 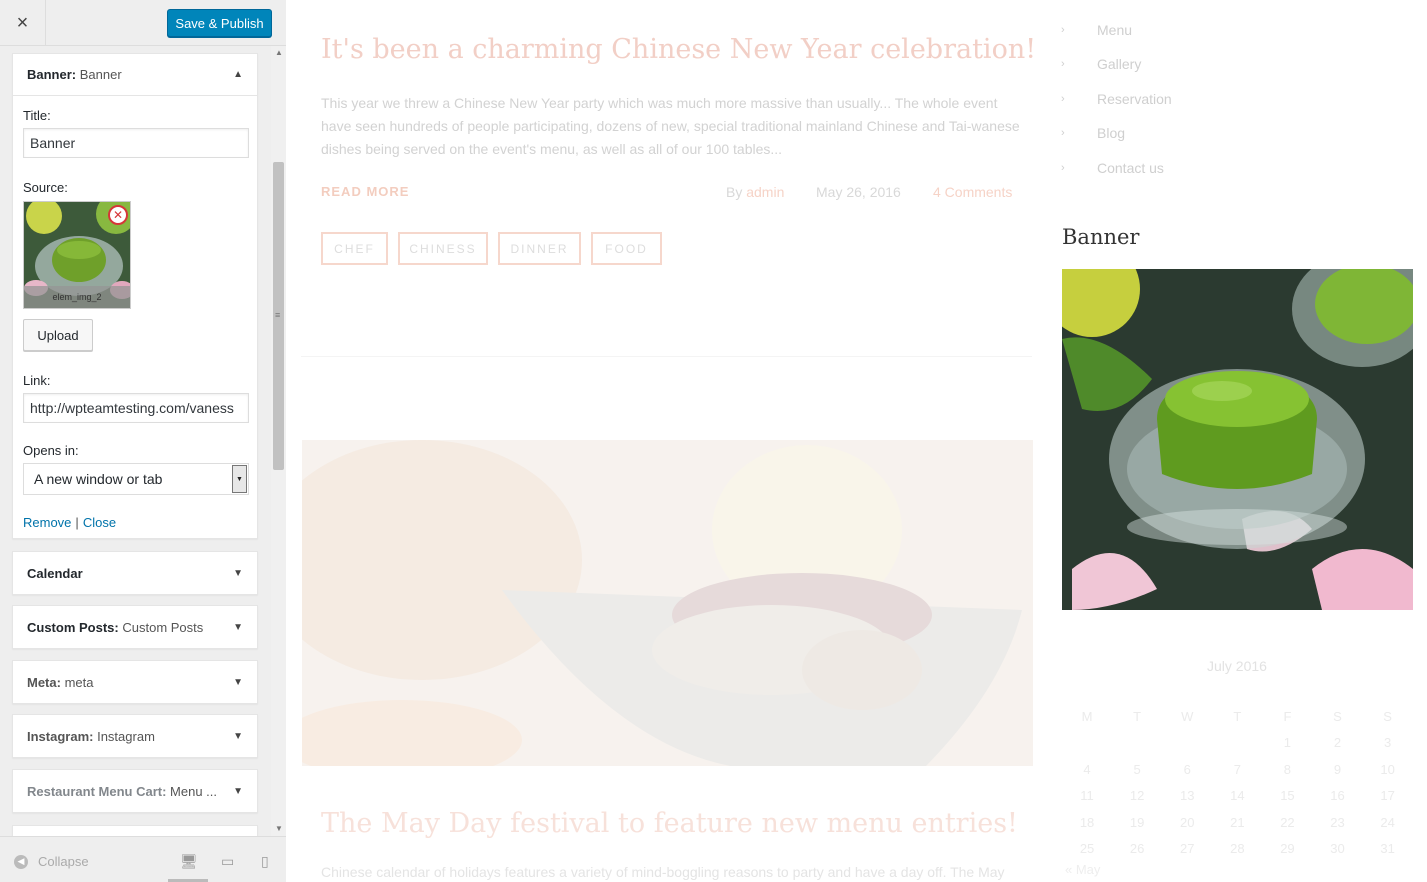 I want to click on title-input: Banner, so click(x=136, y=143).